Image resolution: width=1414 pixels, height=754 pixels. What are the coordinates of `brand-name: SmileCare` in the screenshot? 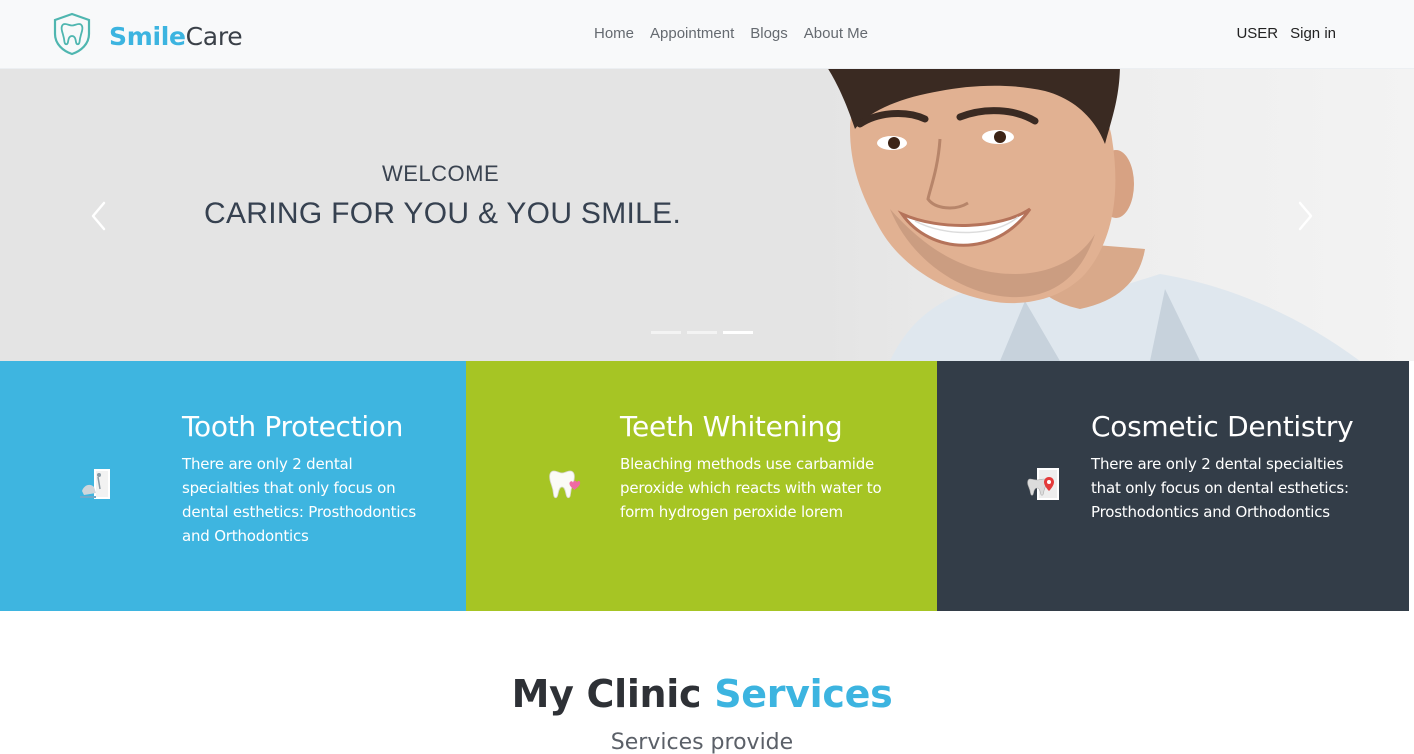 It's located at (176, 37).